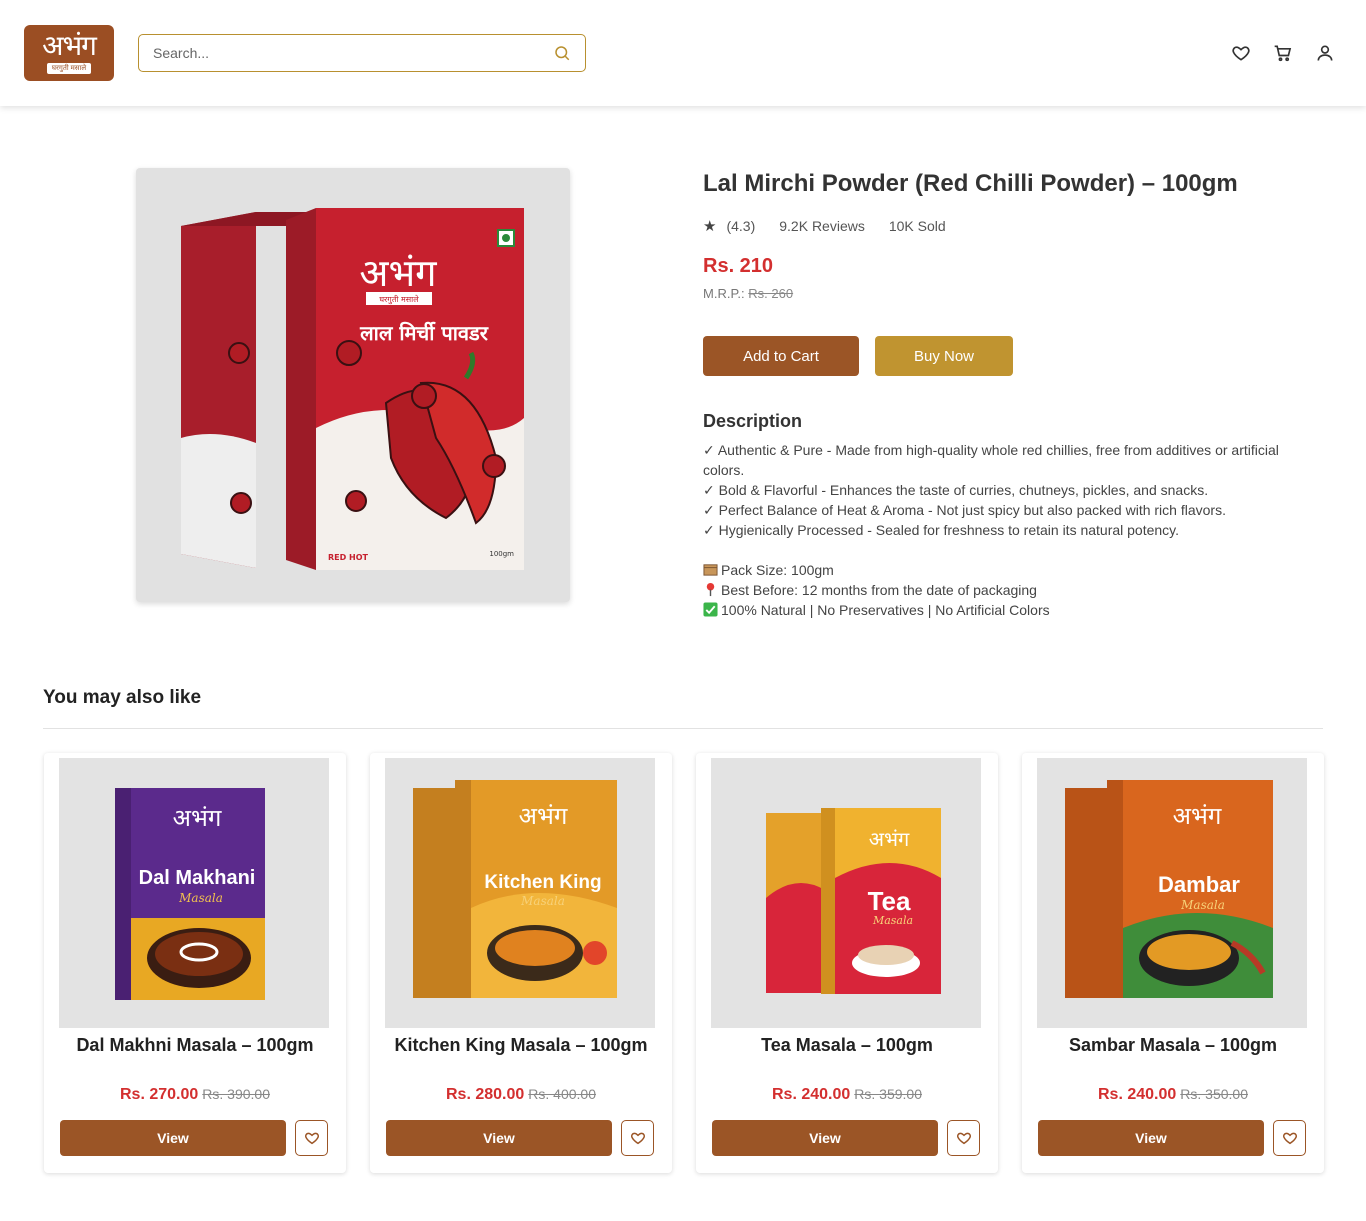 This screenshot has width=1366, height=1221. What do you see at coordinates (398, 273) in the screenshot?
I see `pack-brand: अभंग` at bounding box center [398, 273].